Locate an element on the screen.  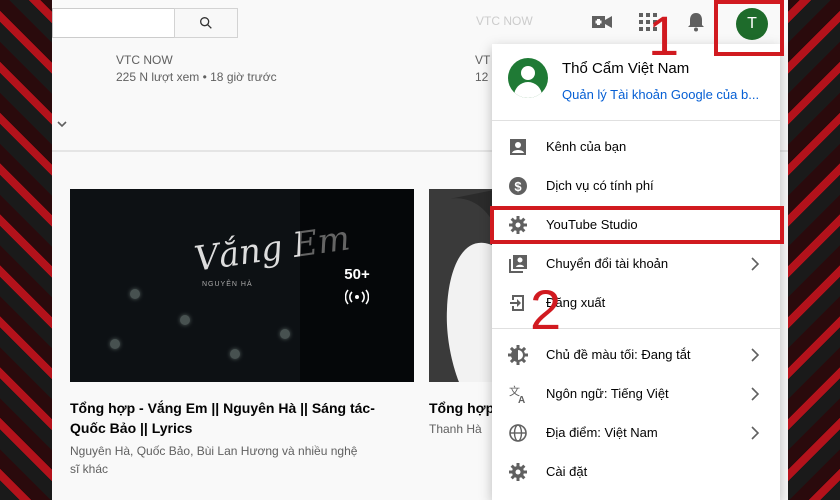
menu-item-label: Địa điểm: Việt Nam is located at coordinates (602, 432).